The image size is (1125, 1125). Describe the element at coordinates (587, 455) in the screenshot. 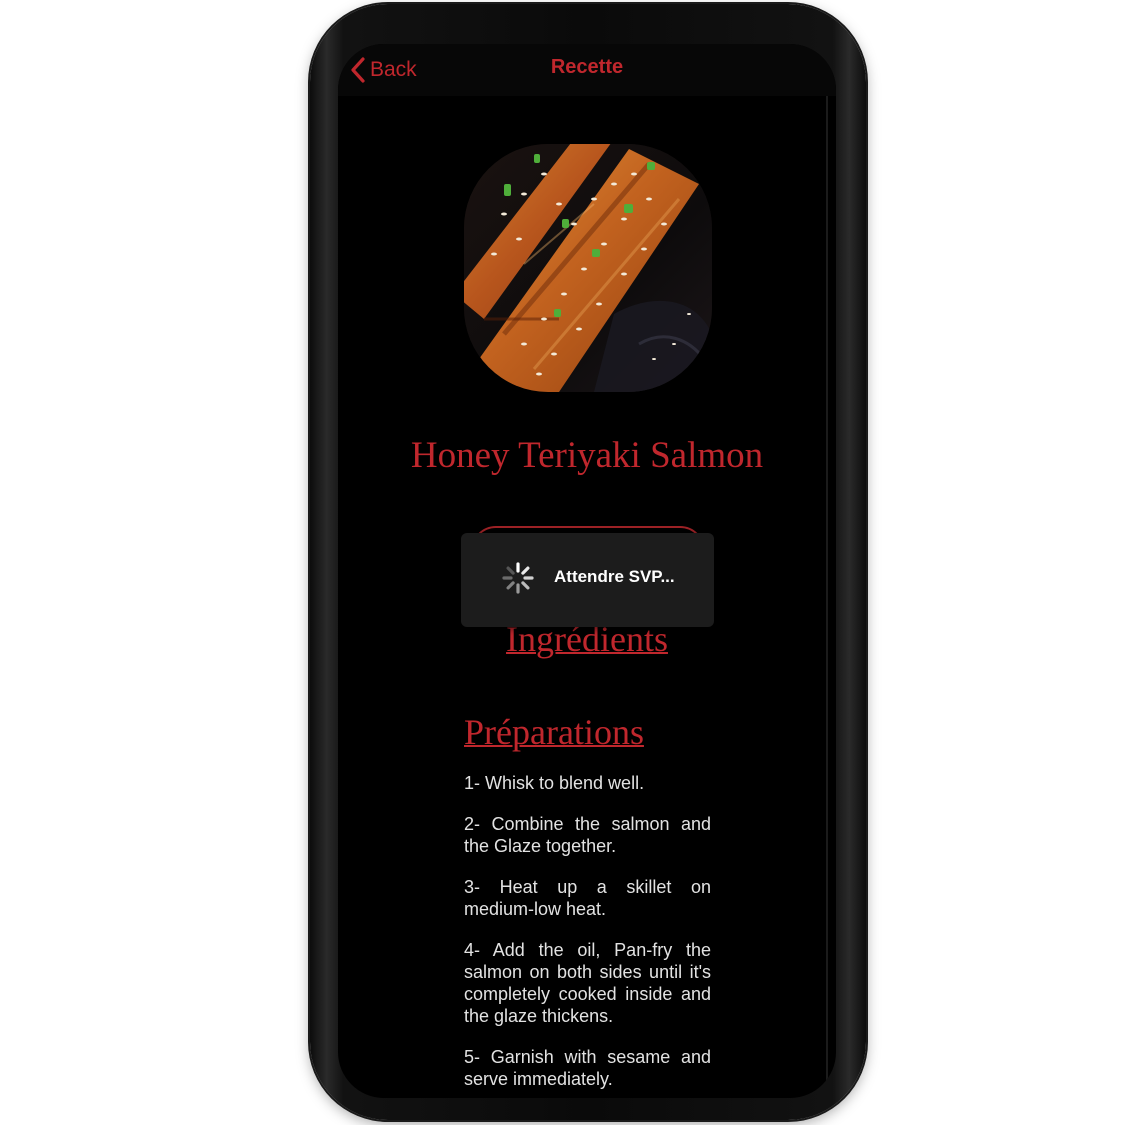

I see `recipe-title: Honey Teriyaki Salmon` at that location.